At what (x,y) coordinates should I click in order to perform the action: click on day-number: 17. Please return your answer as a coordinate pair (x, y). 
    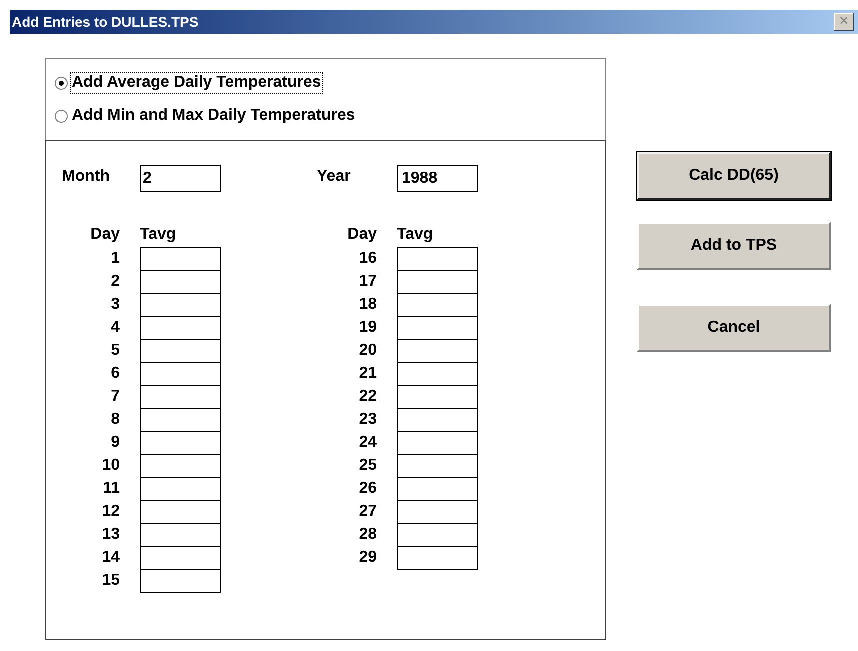
    Looking at the image, I should click on (368, 282).